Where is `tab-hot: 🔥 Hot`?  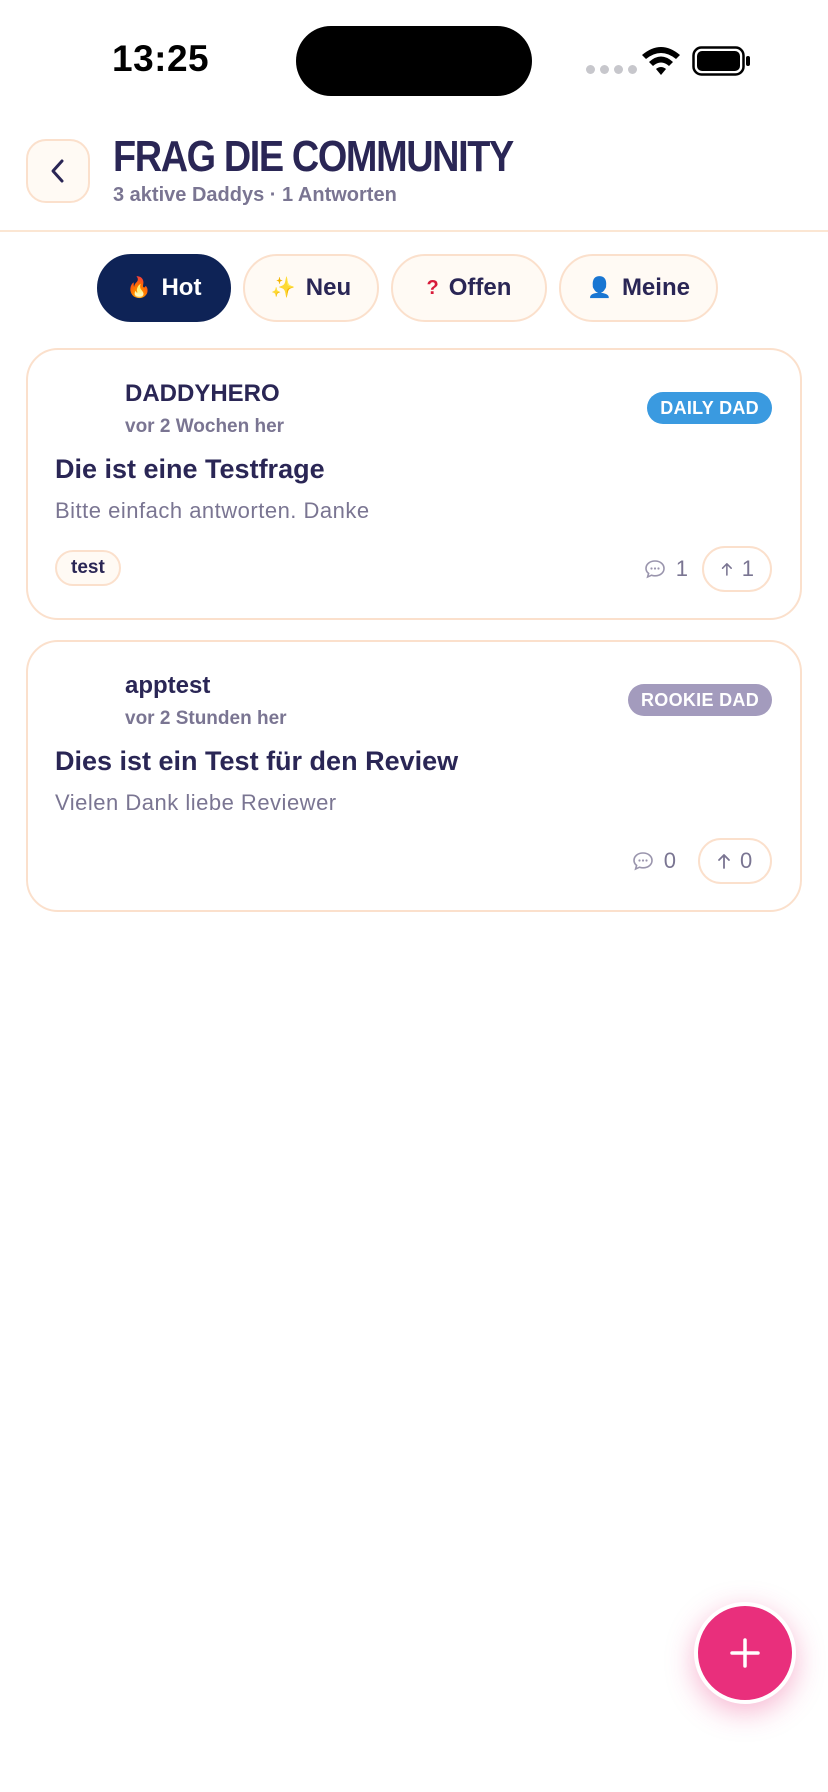 tab-hot: 🔥 Hot is located at coordinates (164, 288).